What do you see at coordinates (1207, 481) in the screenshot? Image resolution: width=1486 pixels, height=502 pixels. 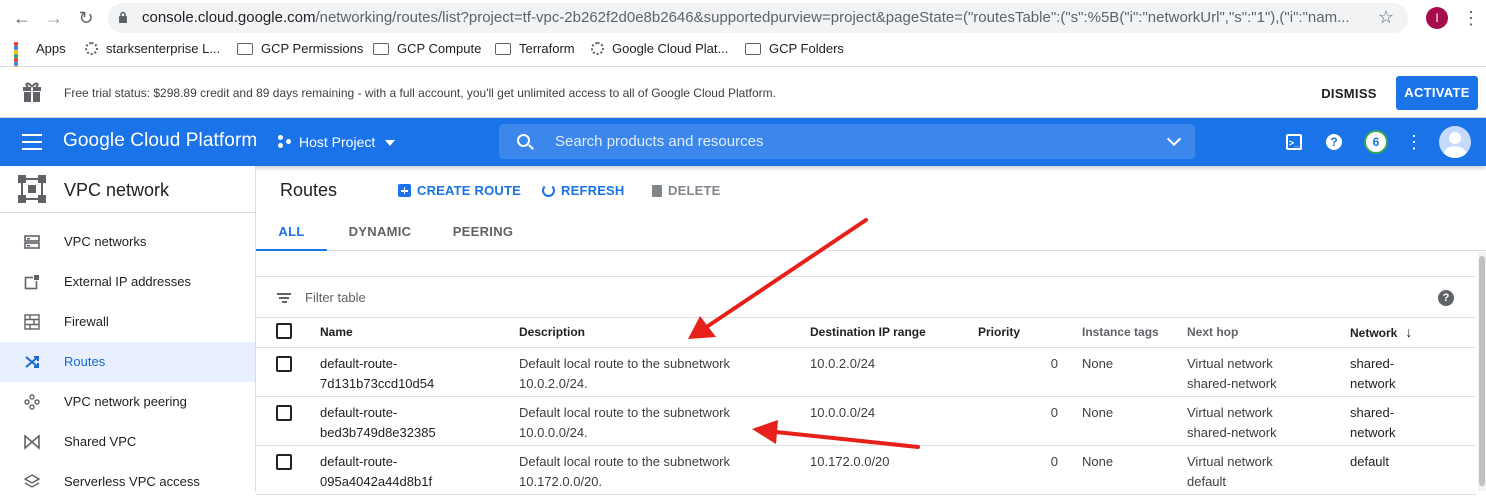 I see `next-hop-line: default` at bounding box center [1207, 481].